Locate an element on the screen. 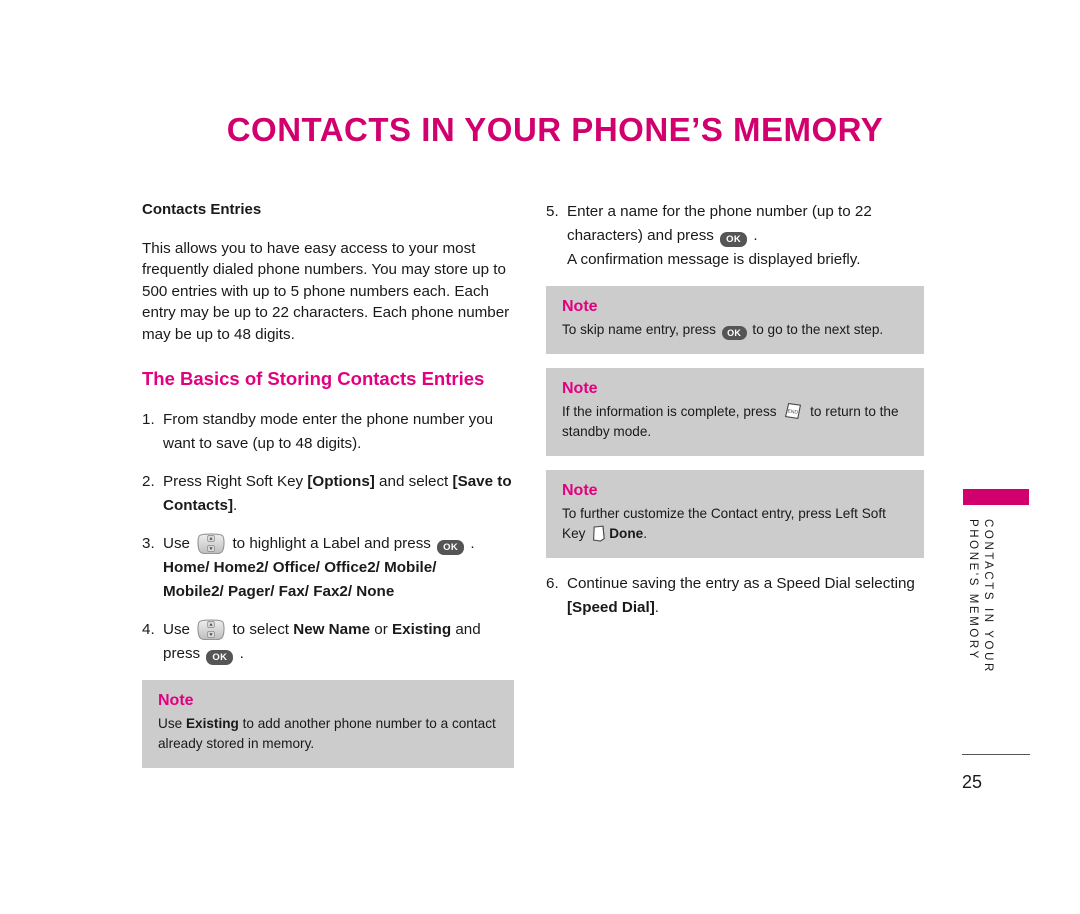 This screenshot has height=914, width=1080. step-text-part: or is located at coordinates (381, 630).